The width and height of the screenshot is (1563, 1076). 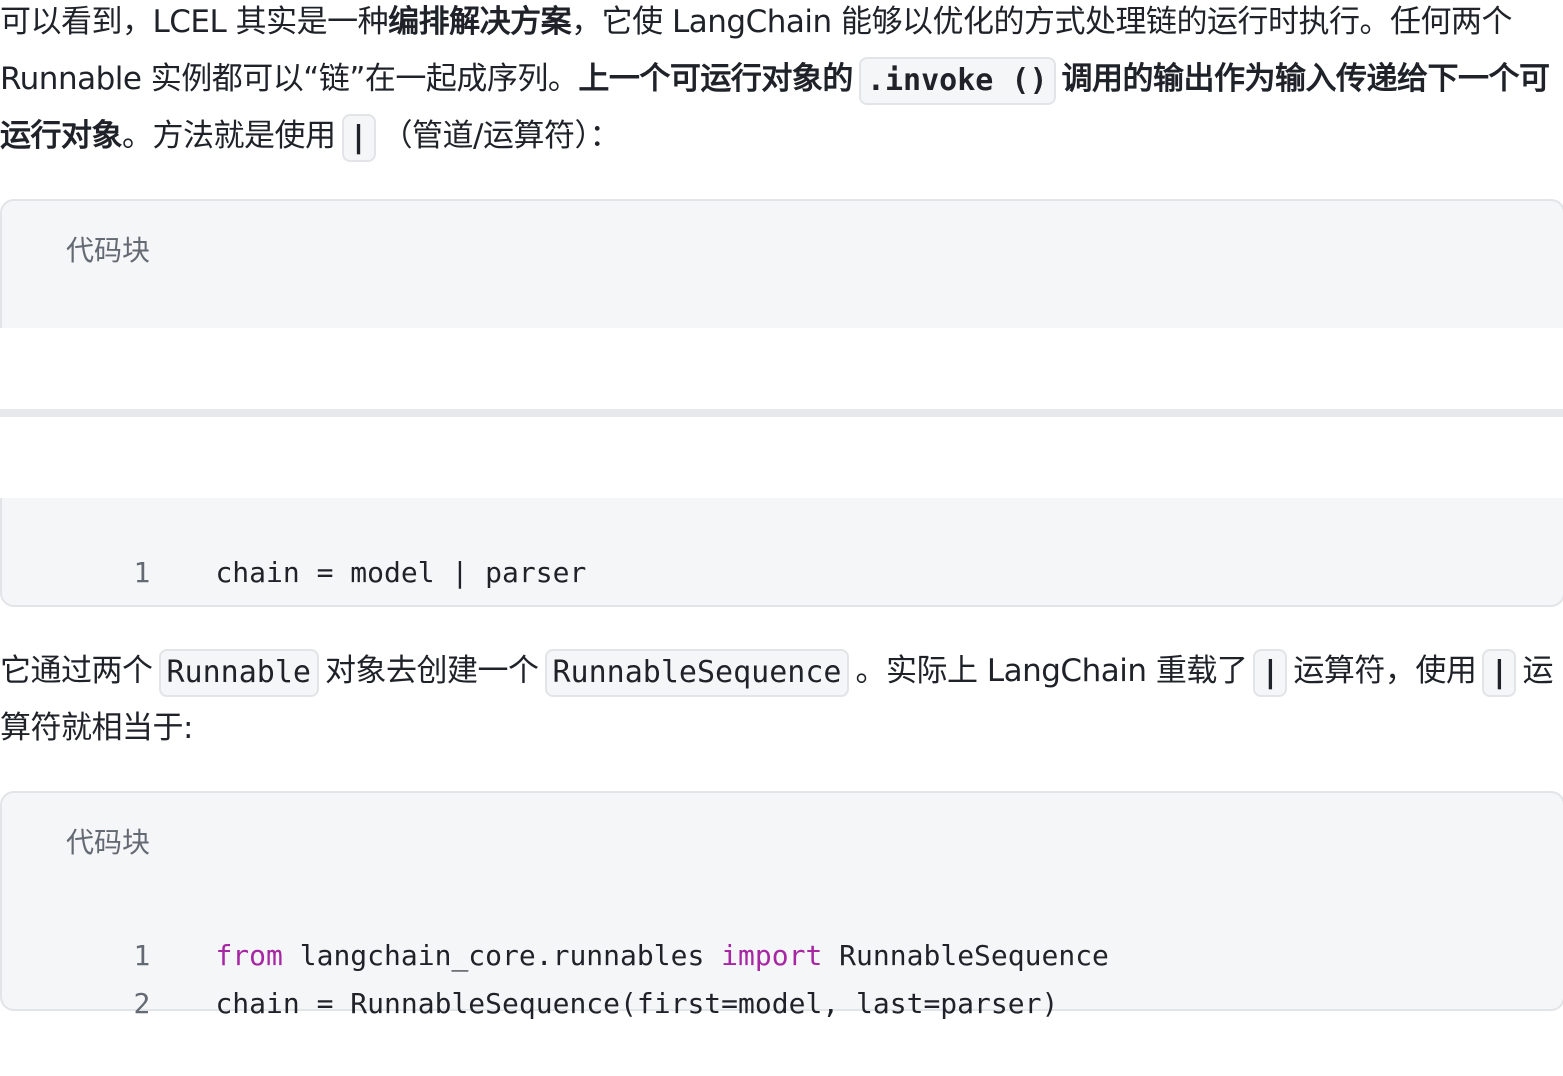 What do you see at coordinates (358, 137) in the screenshot?
I see `inline-code-pipe: |` at bounding box center [358, 137].